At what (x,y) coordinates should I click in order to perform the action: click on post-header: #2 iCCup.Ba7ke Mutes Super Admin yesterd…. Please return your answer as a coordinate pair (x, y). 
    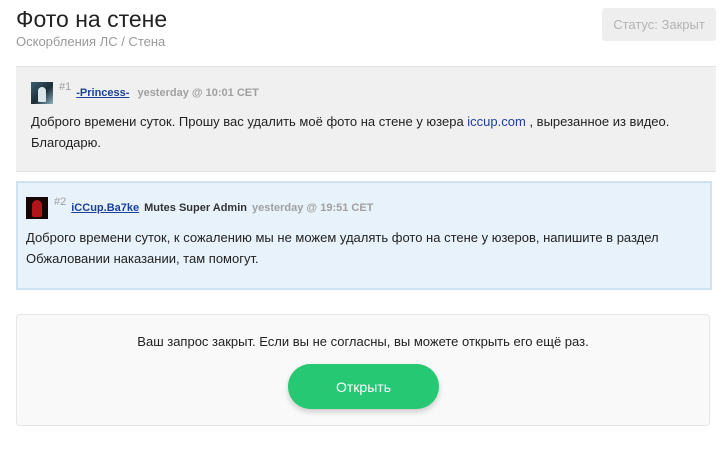
    Looking at the image, I should click on (200, 207).